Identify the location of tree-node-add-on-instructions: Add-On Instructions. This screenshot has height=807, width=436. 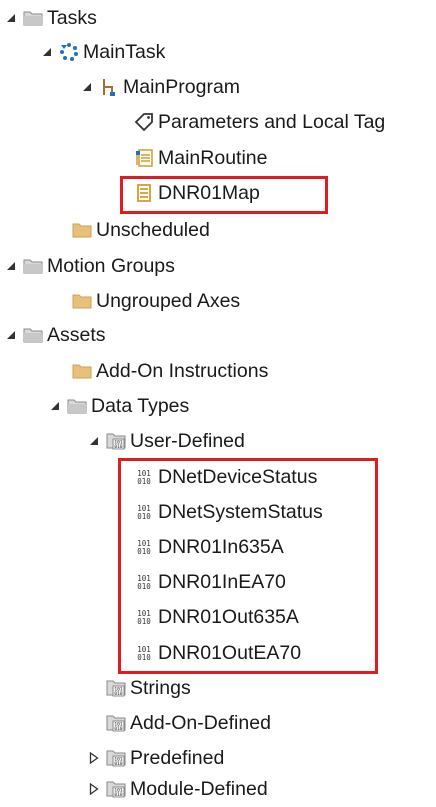
(218, 371).